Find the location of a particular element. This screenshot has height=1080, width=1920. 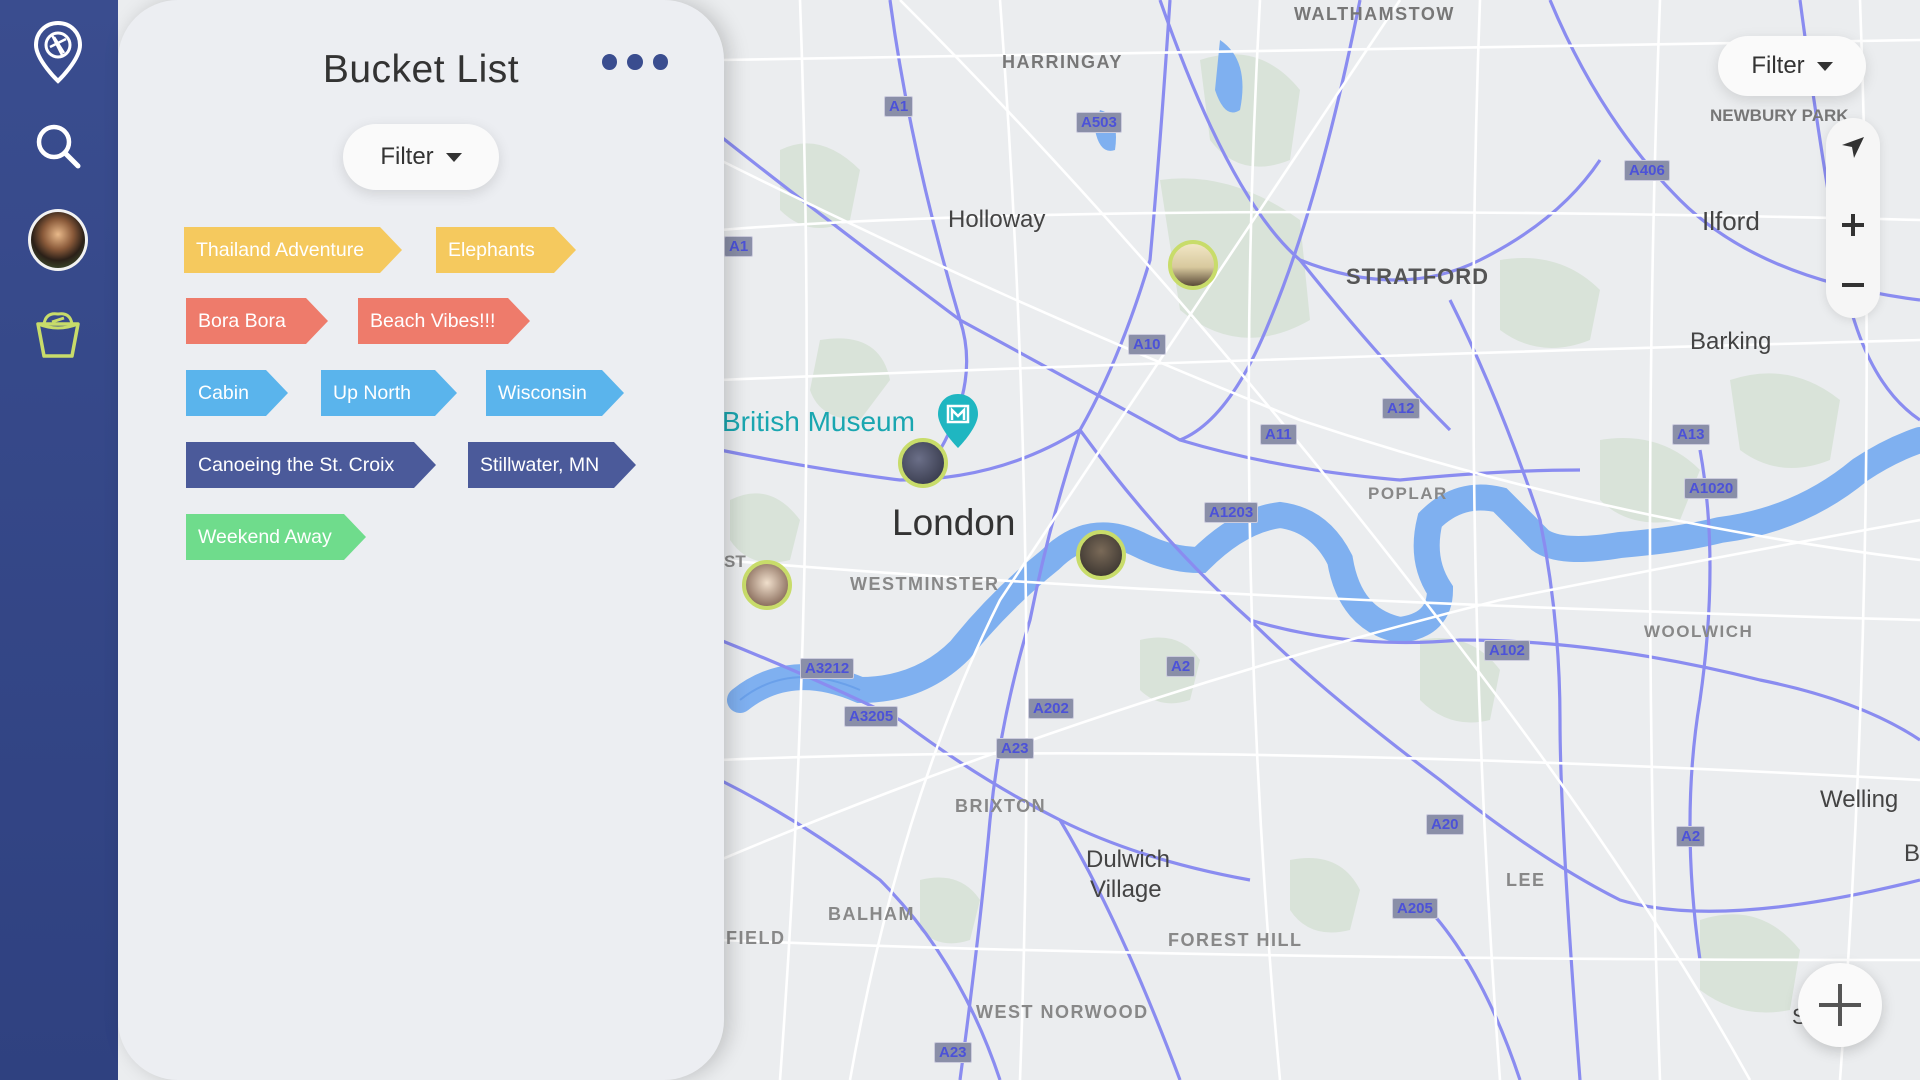

tag-up-north: Up North is located at coordinates (389, 393).